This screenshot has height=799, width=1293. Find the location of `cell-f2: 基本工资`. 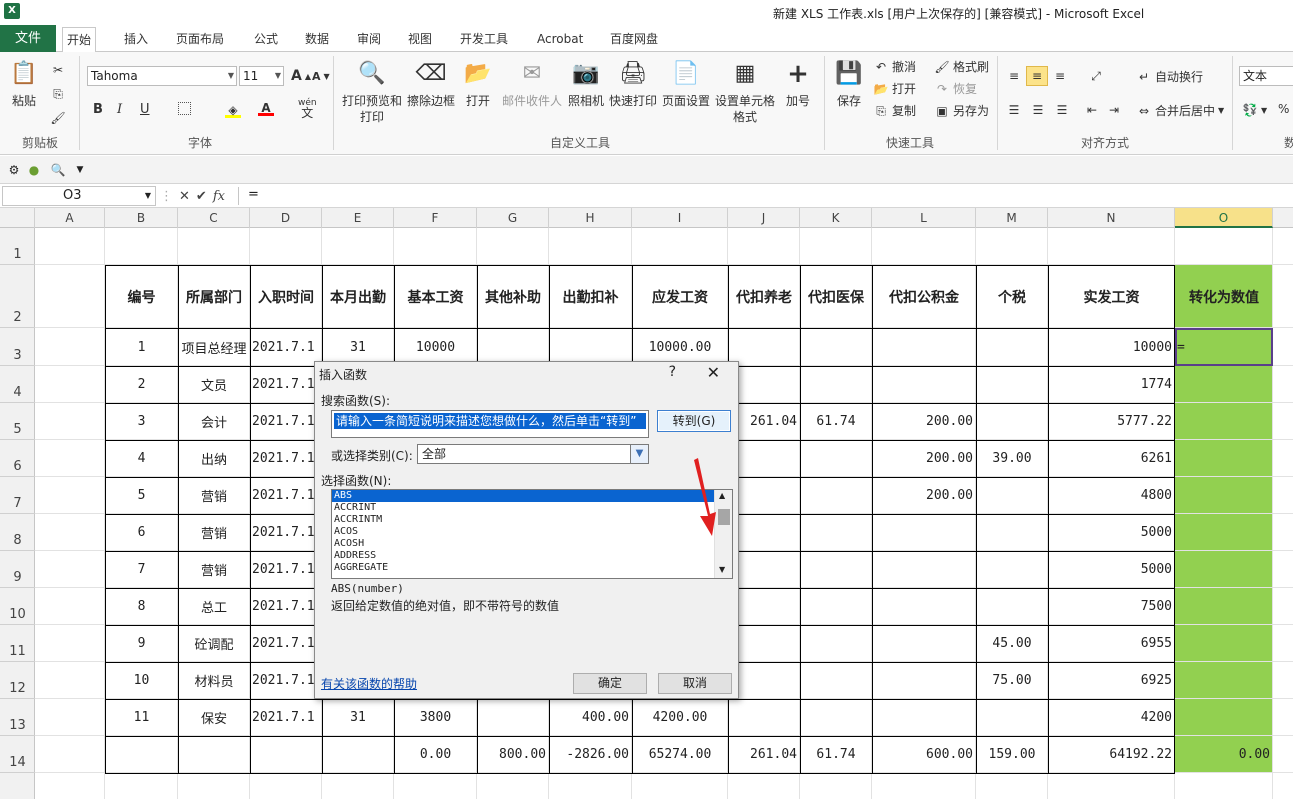

cell-f2: 基本工资 is located at coordinates (435, 296).